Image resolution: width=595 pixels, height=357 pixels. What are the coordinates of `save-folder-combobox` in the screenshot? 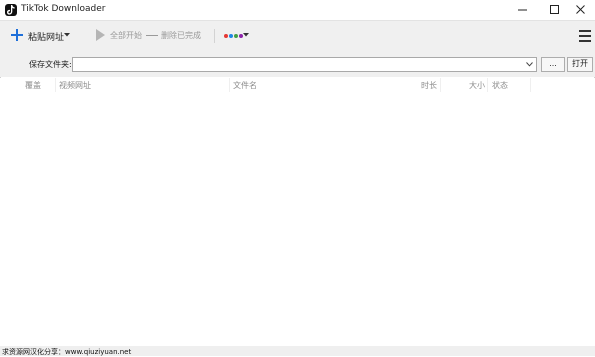 It's located at (304, 64).